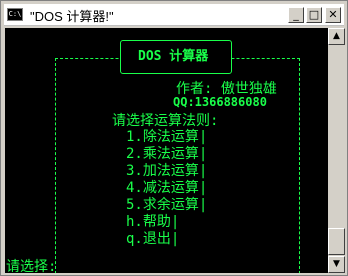 The image size is (348, 276). What do you see at coordinates (31, 266) in the screenshot?
I see `input-prompt: 请选择:` at bounding box center [31, 266].